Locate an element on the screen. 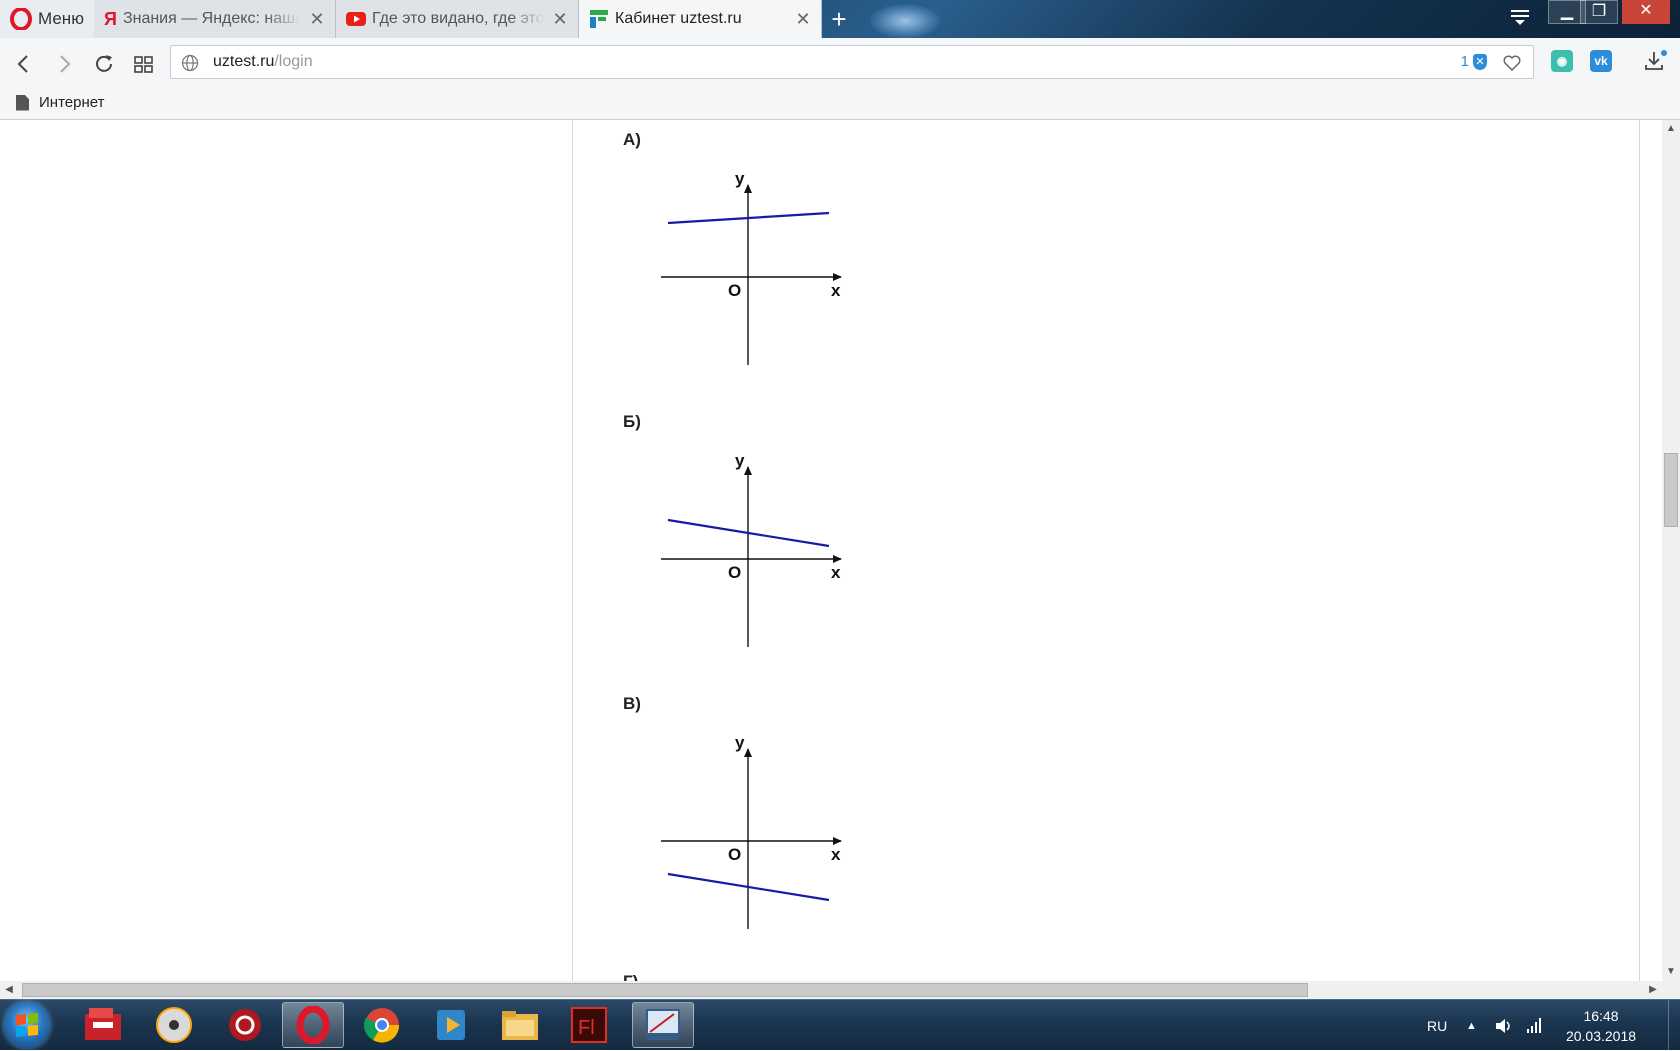 The image size is (1680, 1051). menu-label: Меню is located at coordinates (61, 18).